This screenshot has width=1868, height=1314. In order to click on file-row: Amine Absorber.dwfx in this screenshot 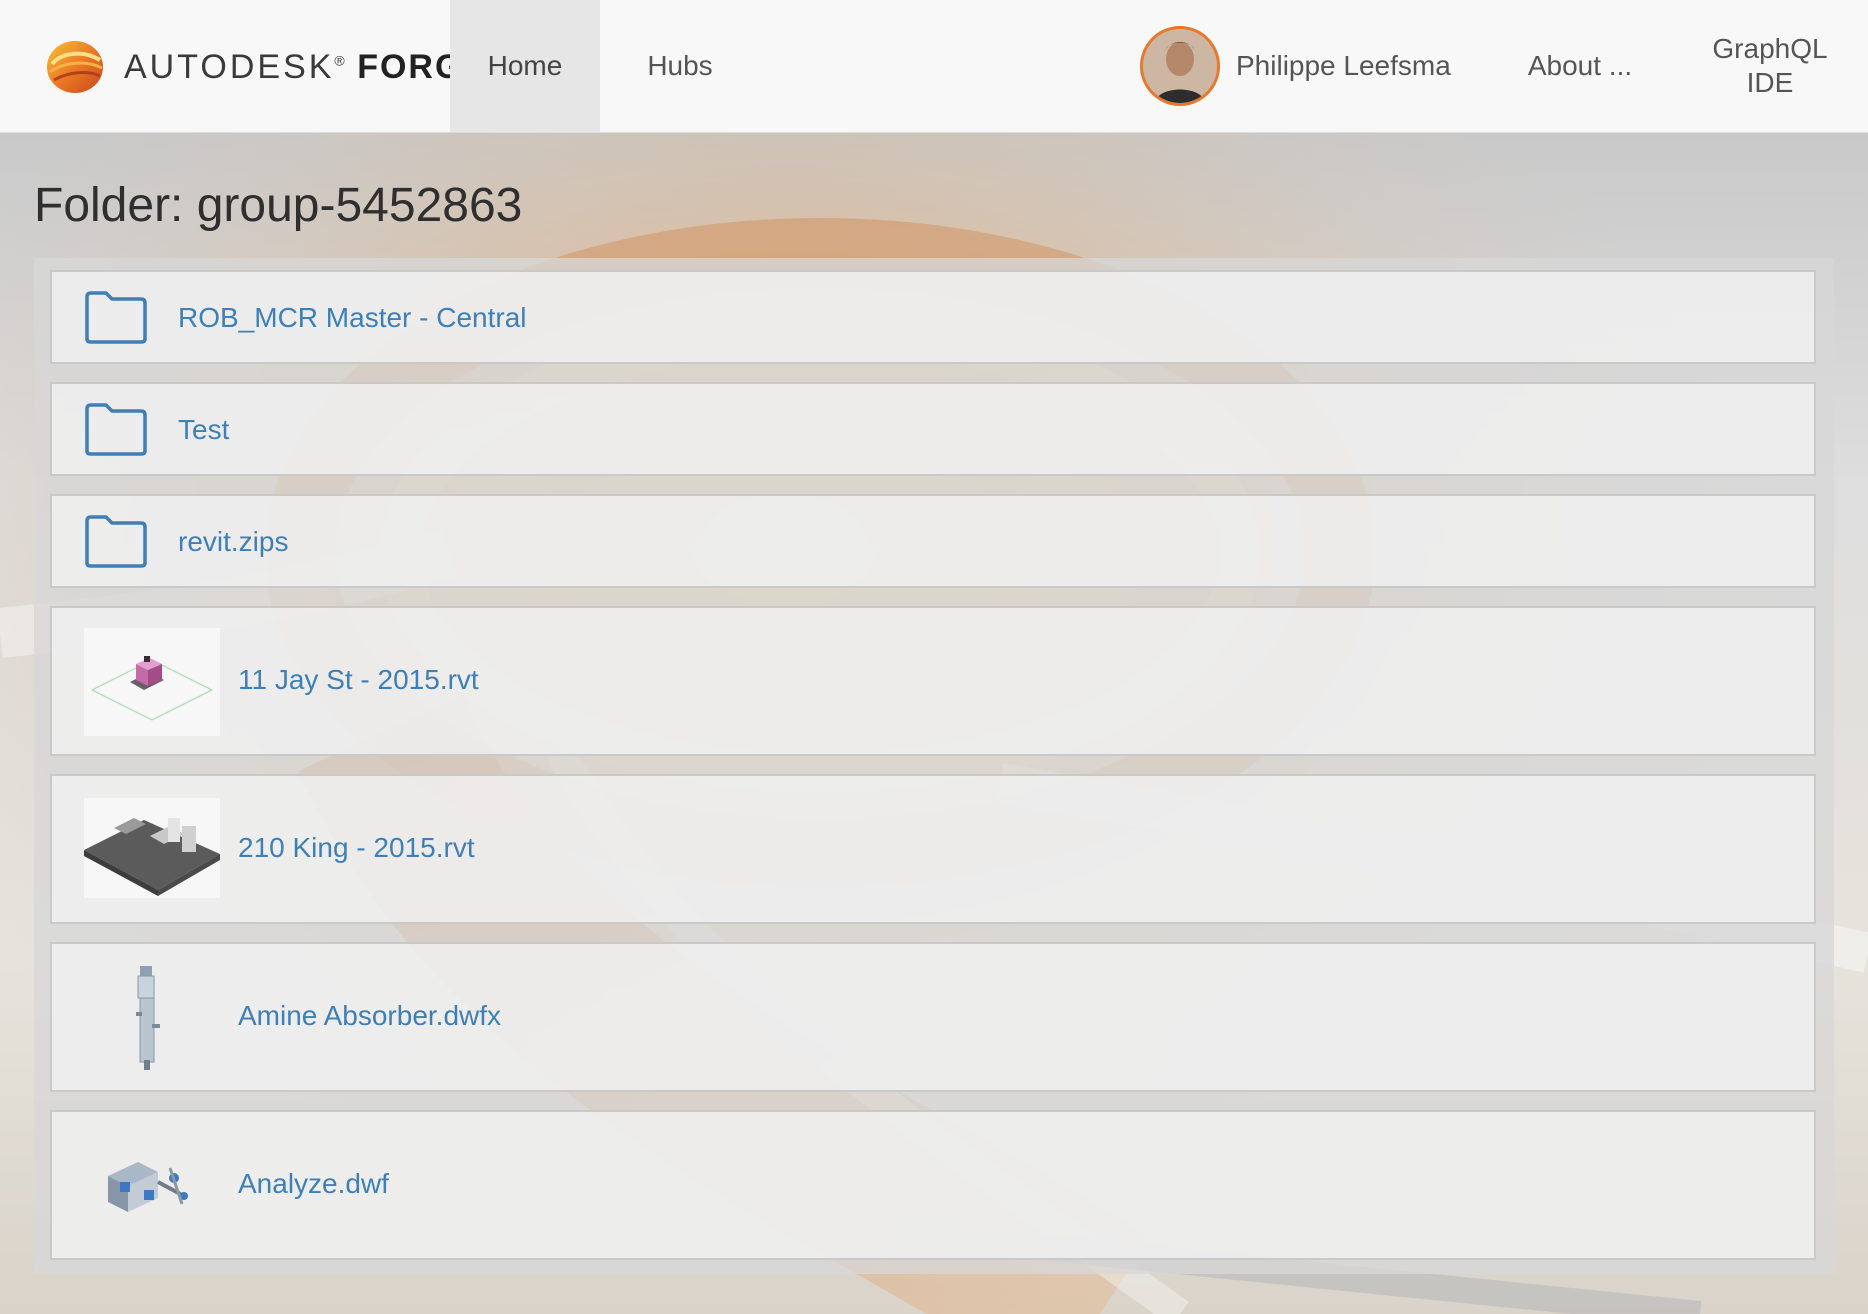, I will do `click(933, 1017)`.